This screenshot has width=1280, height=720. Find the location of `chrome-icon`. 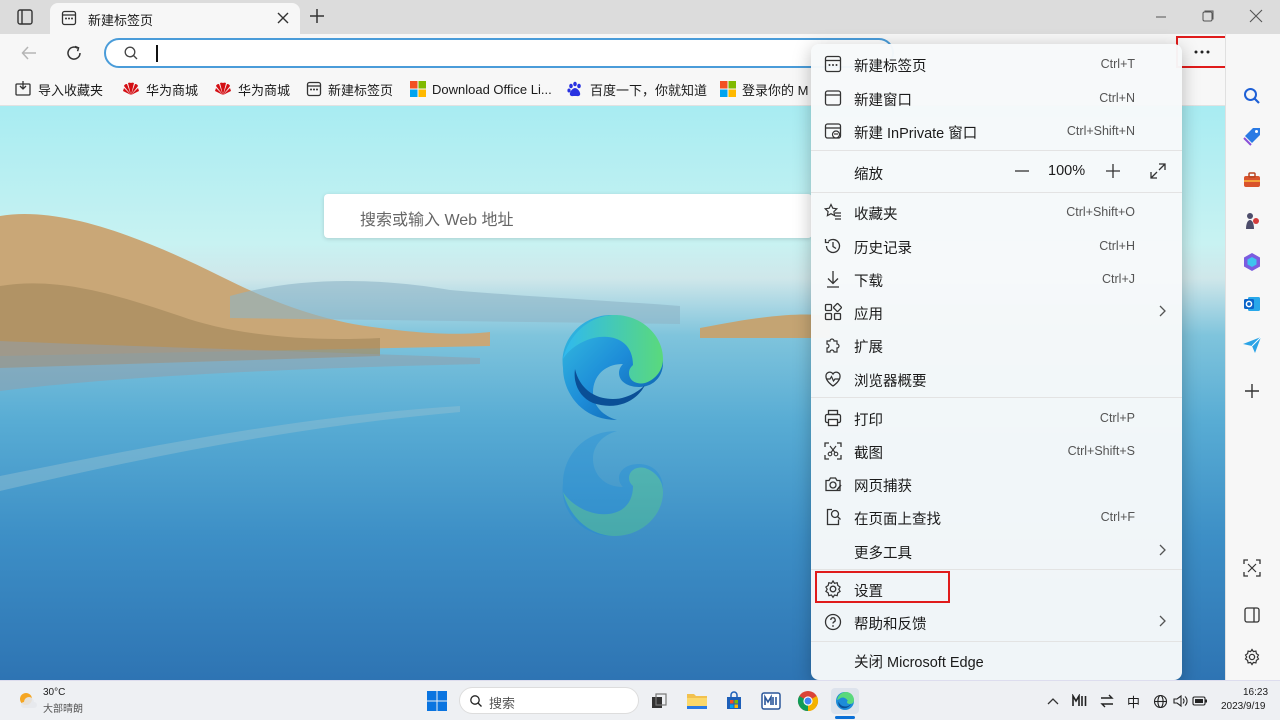

chrome-icon is located at coordinates (808, 701).